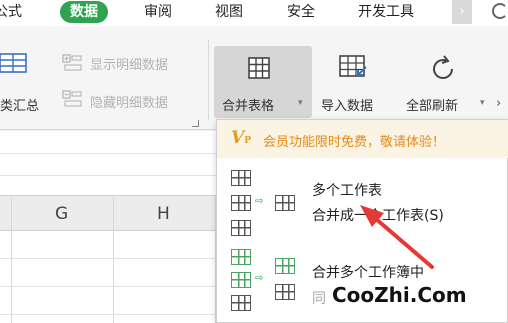 This screenshot has width=508, height=323. I want to click on tab-security: 安全, so click(301, 12).